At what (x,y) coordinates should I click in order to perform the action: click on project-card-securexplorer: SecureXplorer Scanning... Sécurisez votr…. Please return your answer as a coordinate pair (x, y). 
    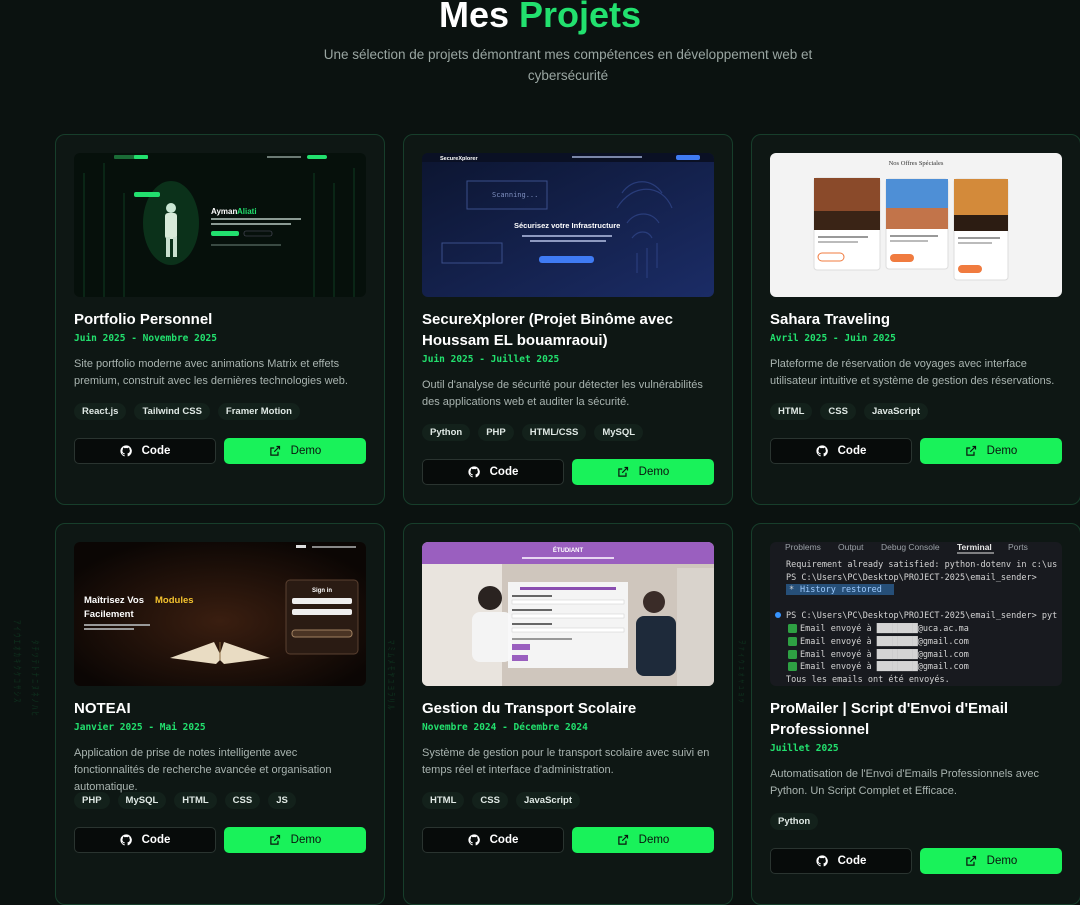
    Looking at the image, I should click on (568, 319).